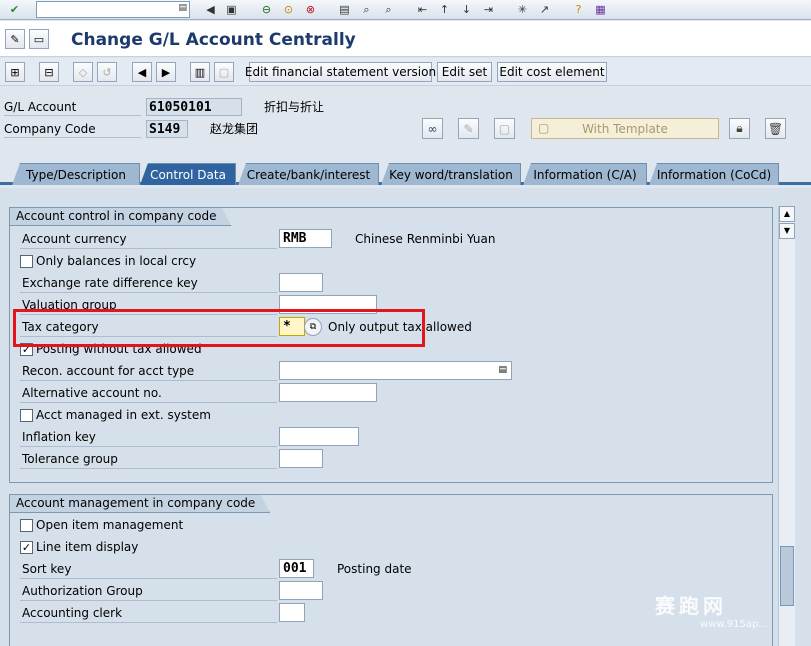 This screenshot has height=646, width=811. Describe the element at coordinates (107, 72) in the screenshot. I see `undo-disabled-icon: ↺` at that location.